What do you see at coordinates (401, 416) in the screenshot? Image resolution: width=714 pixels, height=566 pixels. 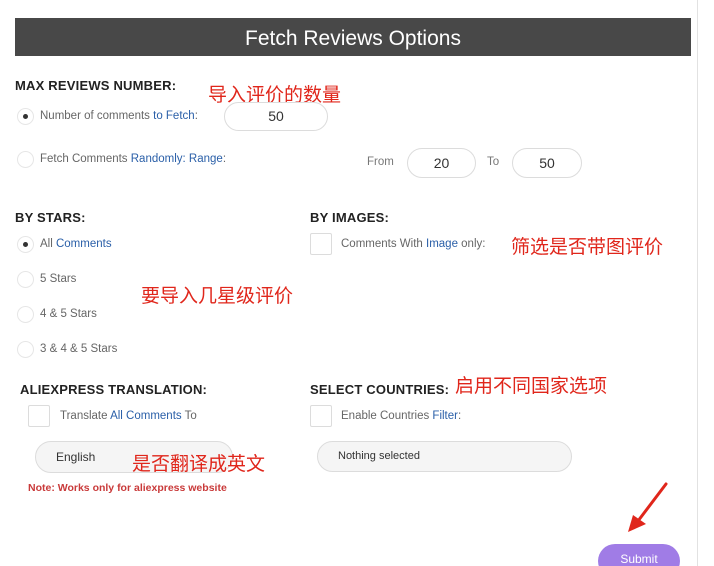 I see `enable-countries-label: Enable Countries Filter:` at bounding box center [401, 416].